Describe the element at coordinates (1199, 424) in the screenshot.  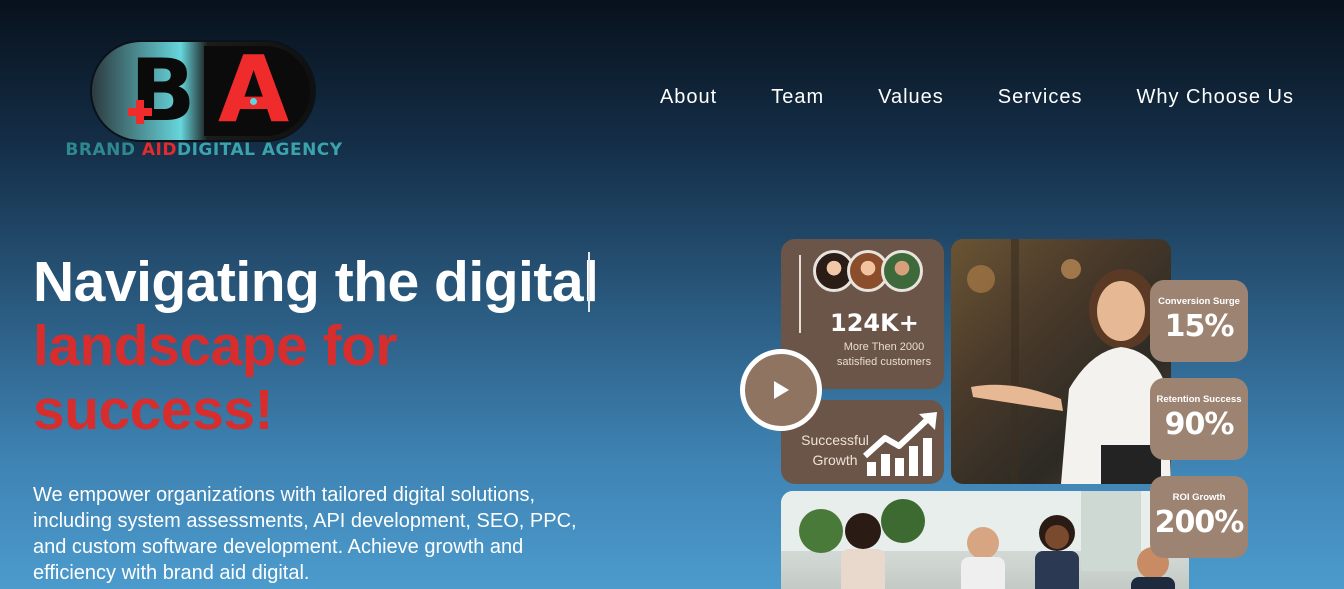
I see `badge-value: 90%` at that location.